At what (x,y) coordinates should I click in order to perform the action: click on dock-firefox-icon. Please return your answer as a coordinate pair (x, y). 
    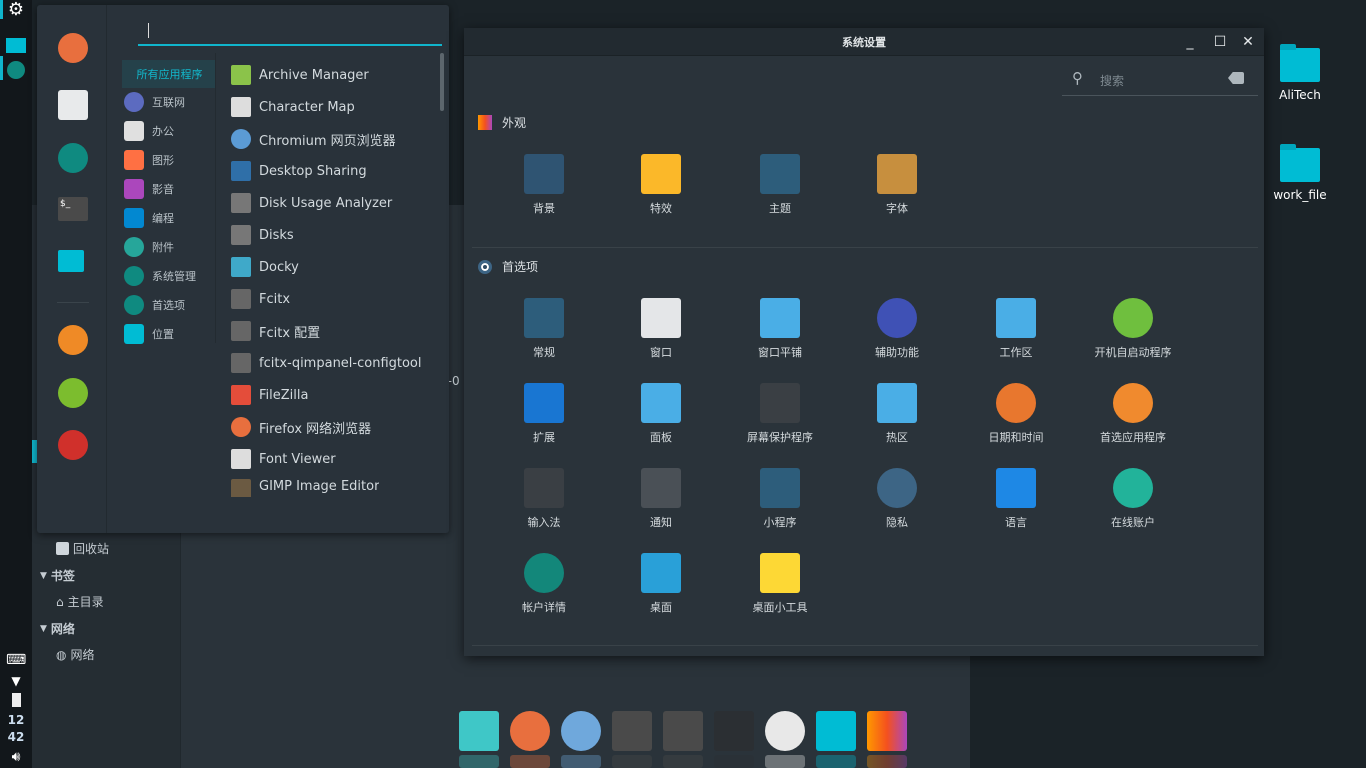
    Looking at the image, I should click on (530, 731).